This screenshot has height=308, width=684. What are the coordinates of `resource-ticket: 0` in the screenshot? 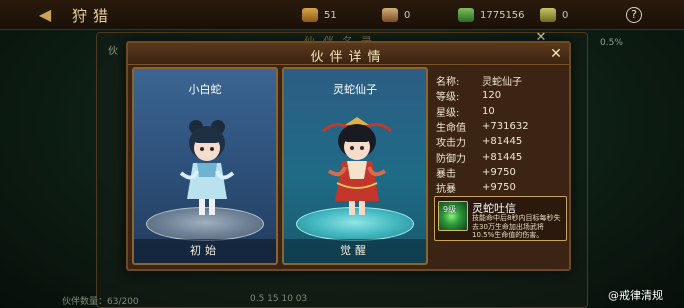 It's located at (566, 15).